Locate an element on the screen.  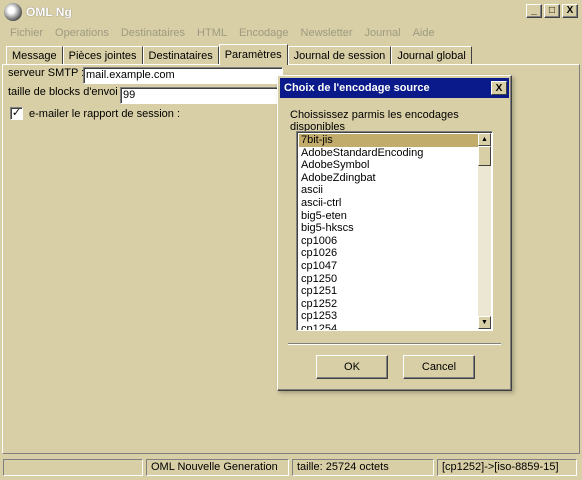
list-item: cp1250 is located at coordinates (389, 279).